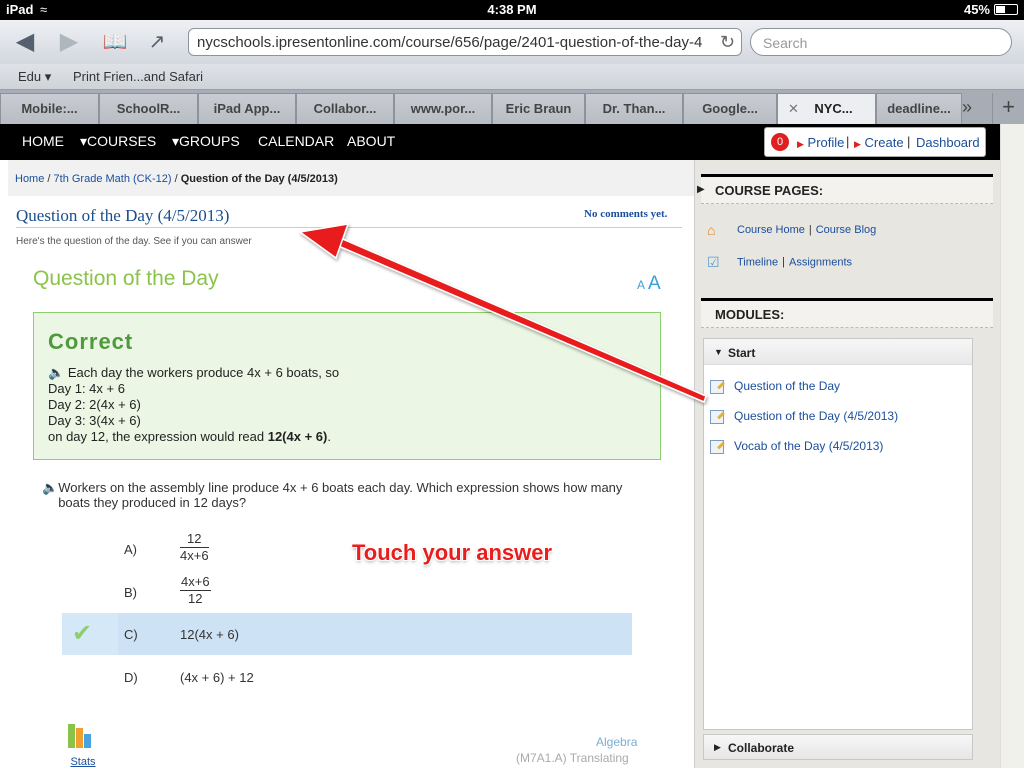 The width and height of the screenshot is (1024, 768). Describe the element at coordinates (845, 189) in the screenshot. I see `course-pages-header: ▶ COURSE PAGES:` at that location.